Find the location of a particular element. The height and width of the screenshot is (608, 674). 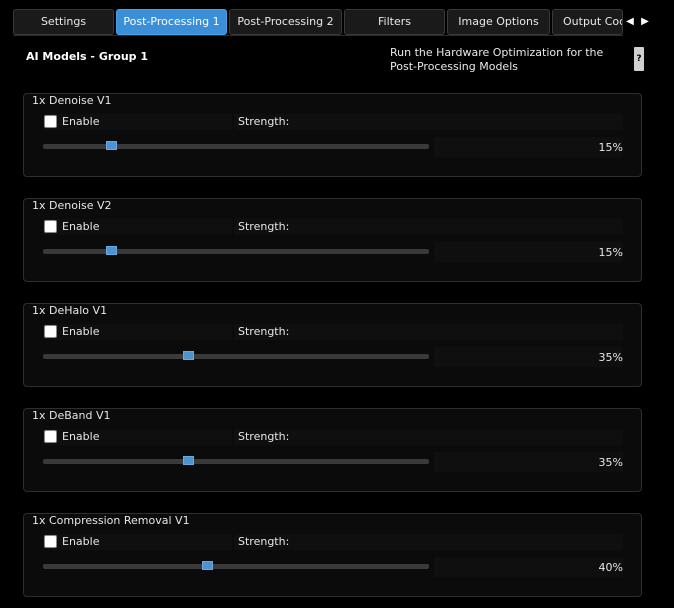

model-panel: 1x DeHalo V1 Enable Strength: 35% is located at coordinates (332, 345).